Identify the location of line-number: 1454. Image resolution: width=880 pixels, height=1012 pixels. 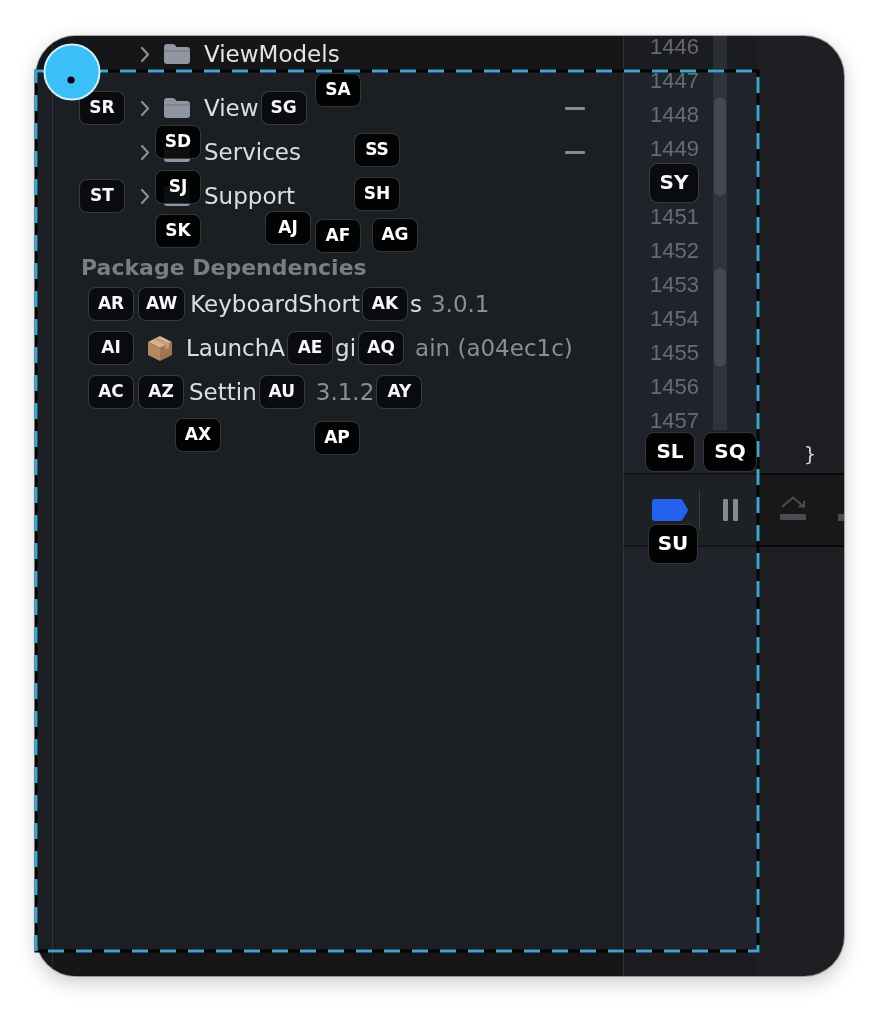
(674, 319).